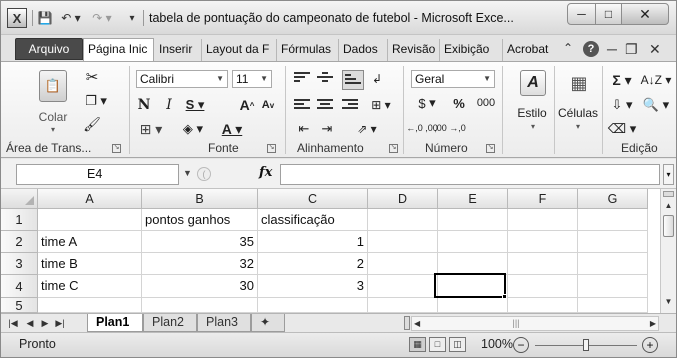 Image resolution: width=677 pixels, height=358 pixels. Describe the element at coordinates (543, 220) in the screenshot. I see `cell-f1` at that location.